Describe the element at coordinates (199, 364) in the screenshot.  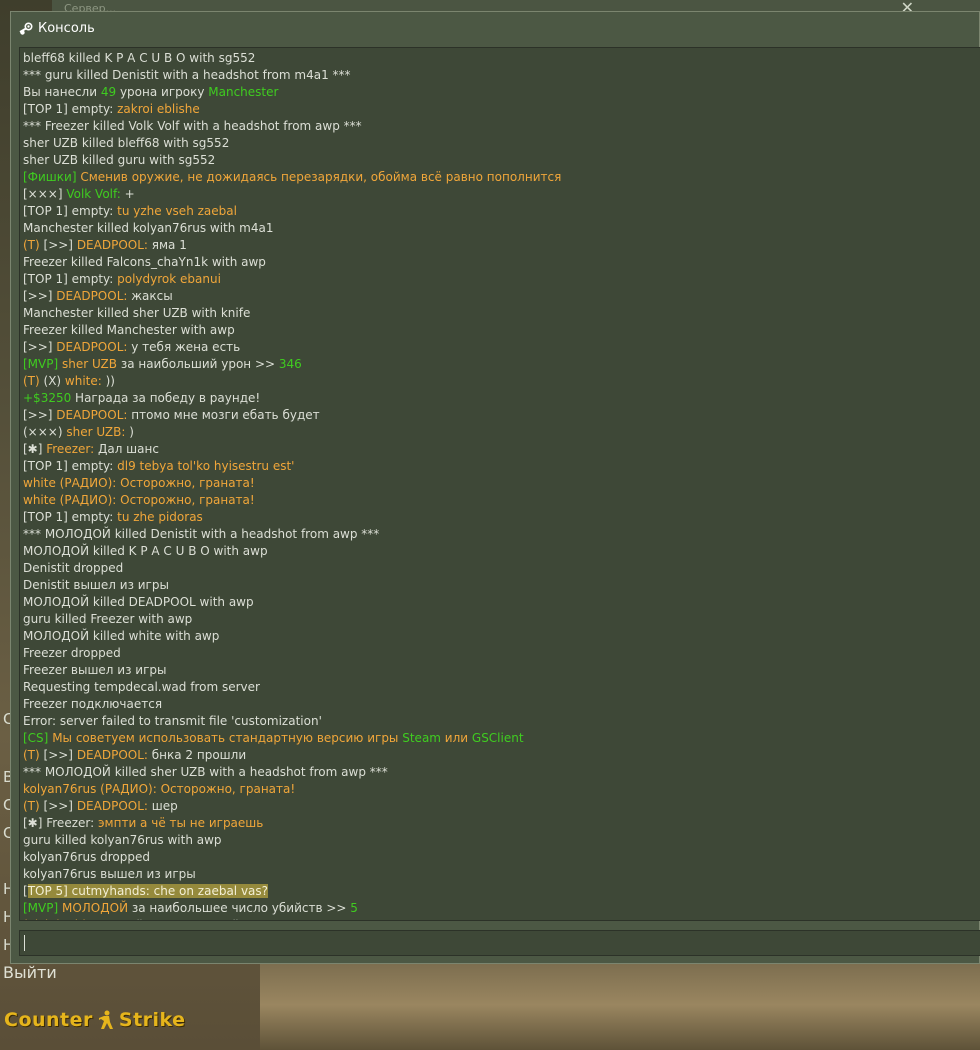
I see `console-line-segment: за наибольший урон >>` at that location.